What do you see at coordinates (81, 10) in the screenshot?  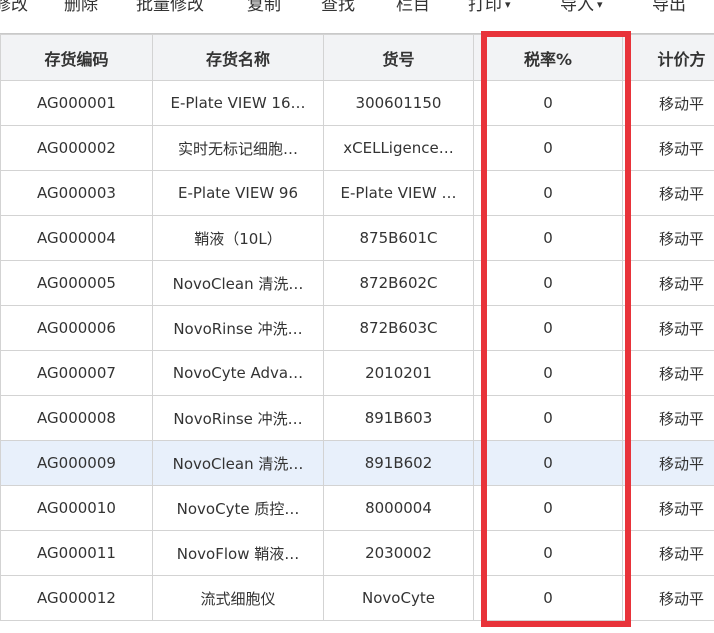 I see `delete-button: 删除` at bounding box center [81, 10].